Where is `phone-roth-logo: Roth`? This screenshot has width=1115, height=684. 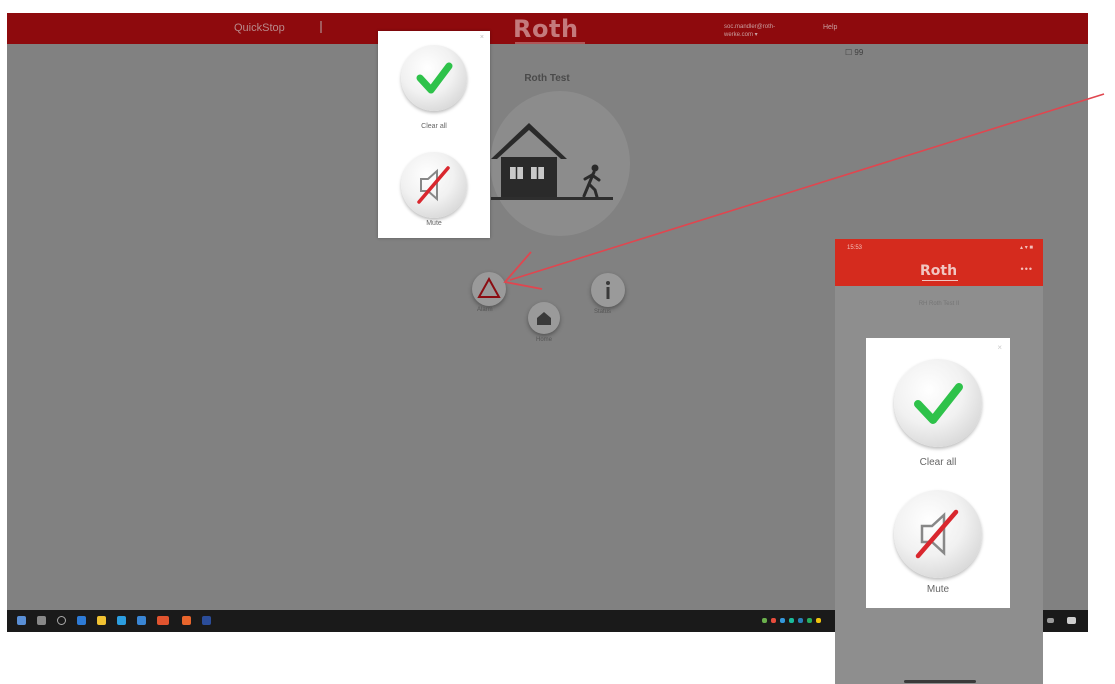 phone-roth-logo: Roth is located at coordinates (939, 271).